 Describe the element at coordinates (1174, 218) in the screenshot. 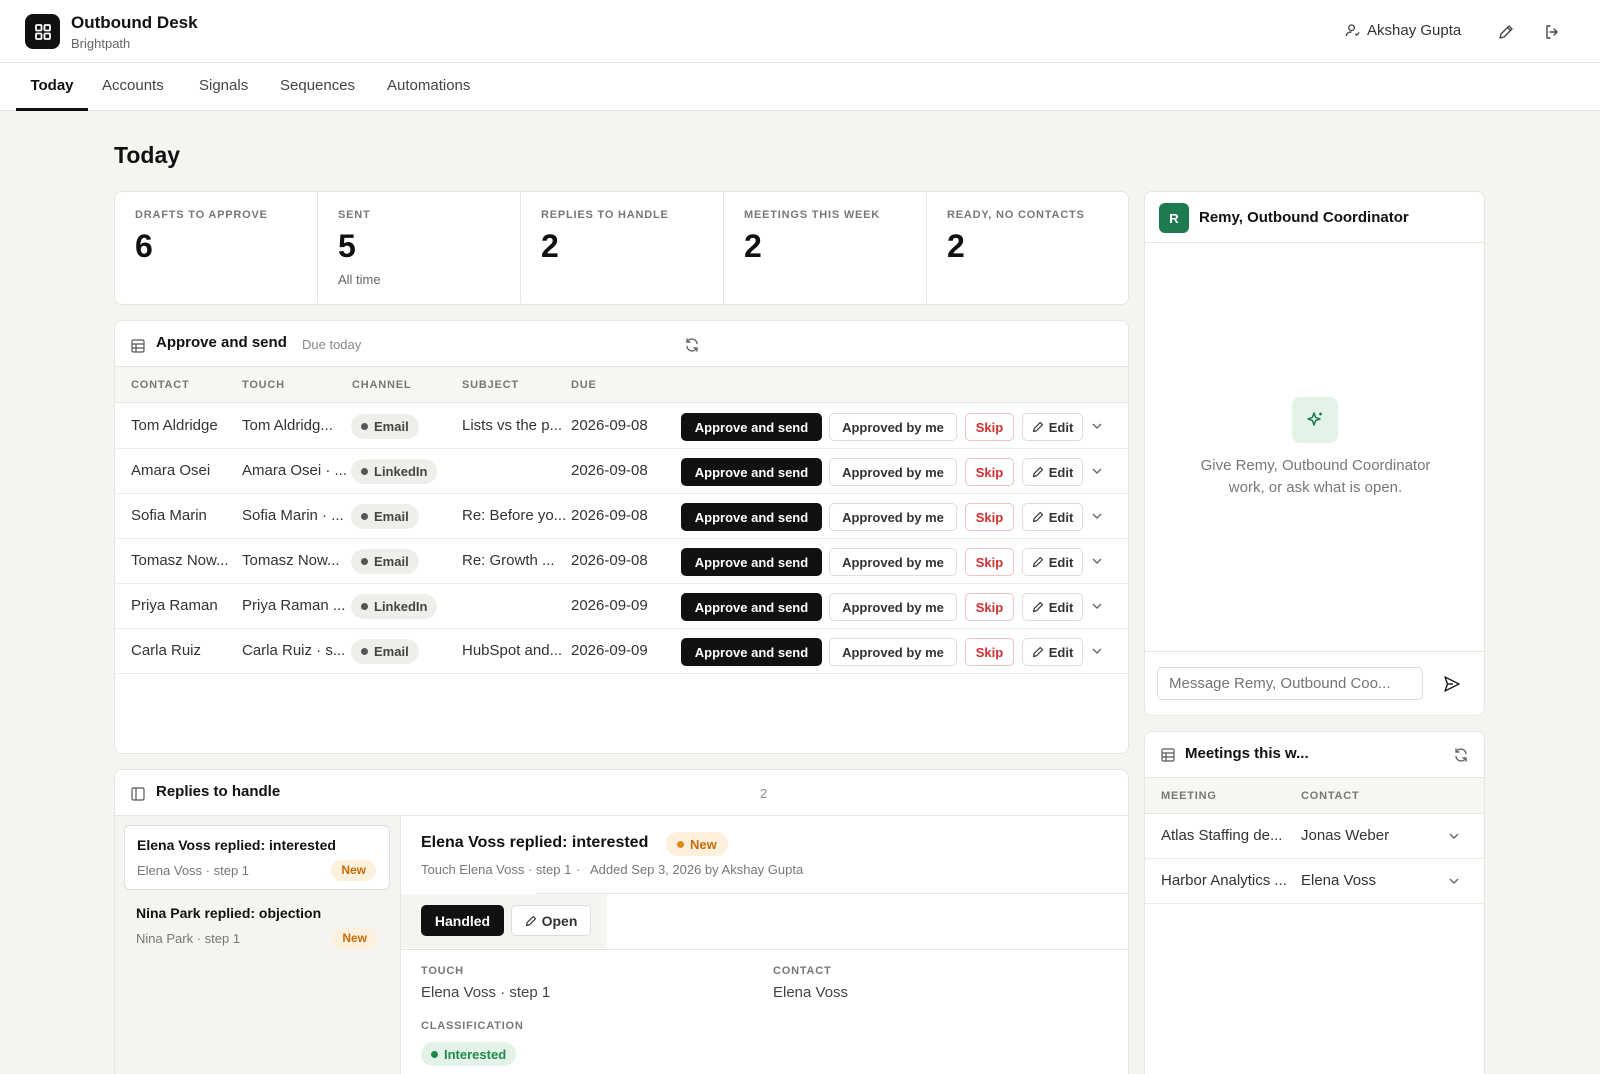

I see `assistant-avatar: R` at that location.